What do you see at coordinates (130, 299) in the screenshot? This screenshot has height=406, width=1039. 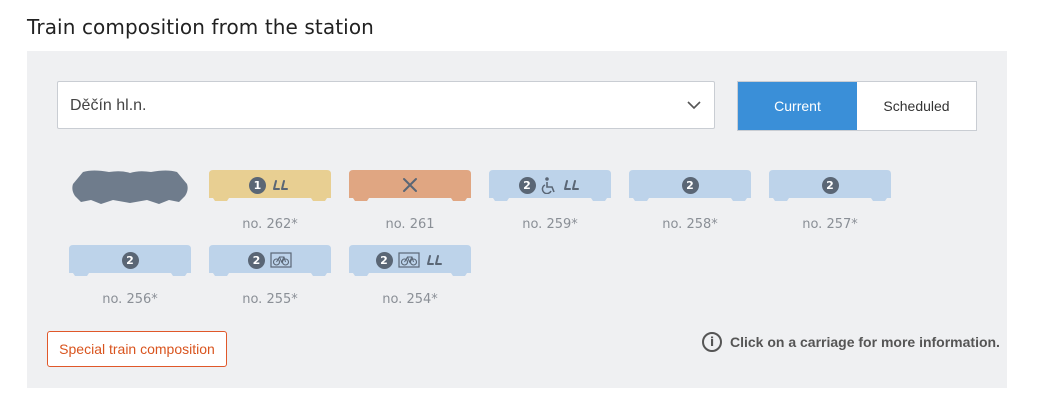 I see `carriage-number: no. 256*` at bounding box center [130, 299].